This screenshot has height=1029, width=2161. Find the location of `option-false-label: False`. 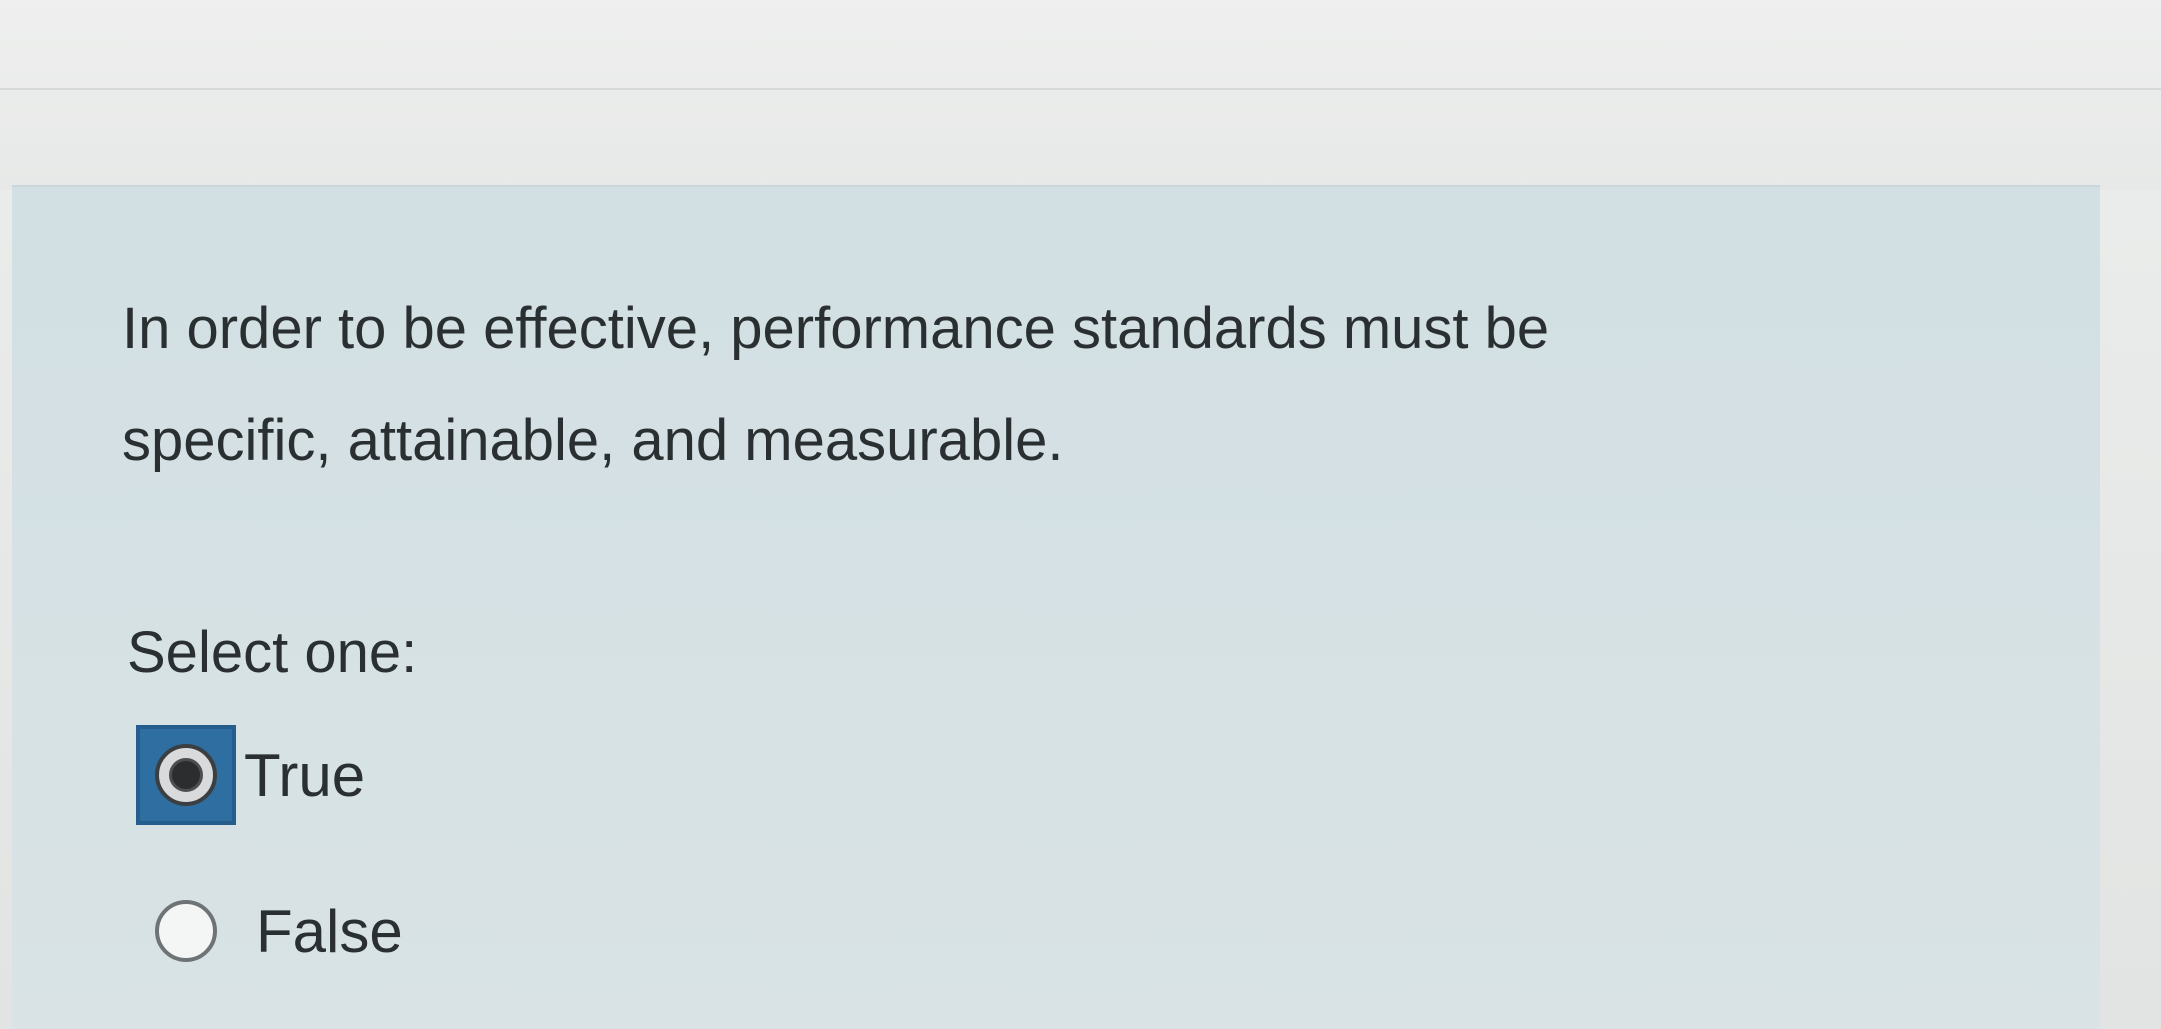

option-false-label: False is located at coordinates (329, 931).